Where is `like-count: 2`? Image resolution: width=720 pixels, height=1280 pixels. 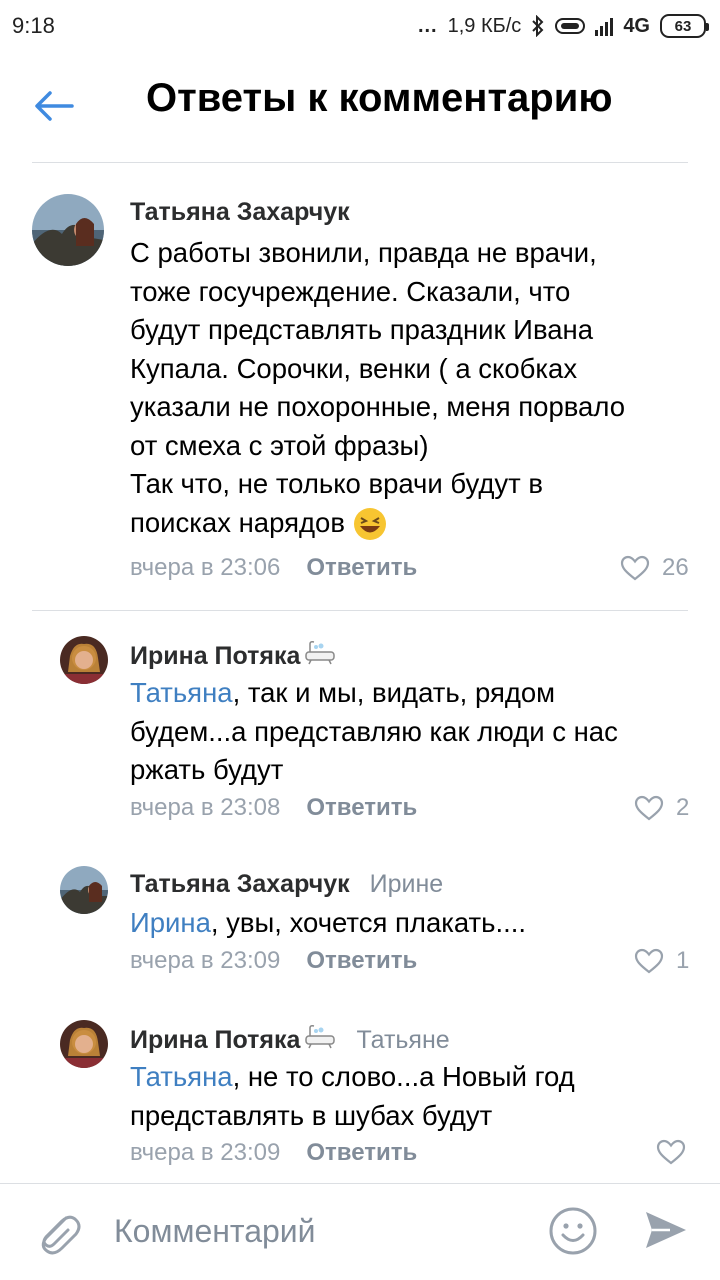 like-count: 2 is located at coordinates (683, 807).